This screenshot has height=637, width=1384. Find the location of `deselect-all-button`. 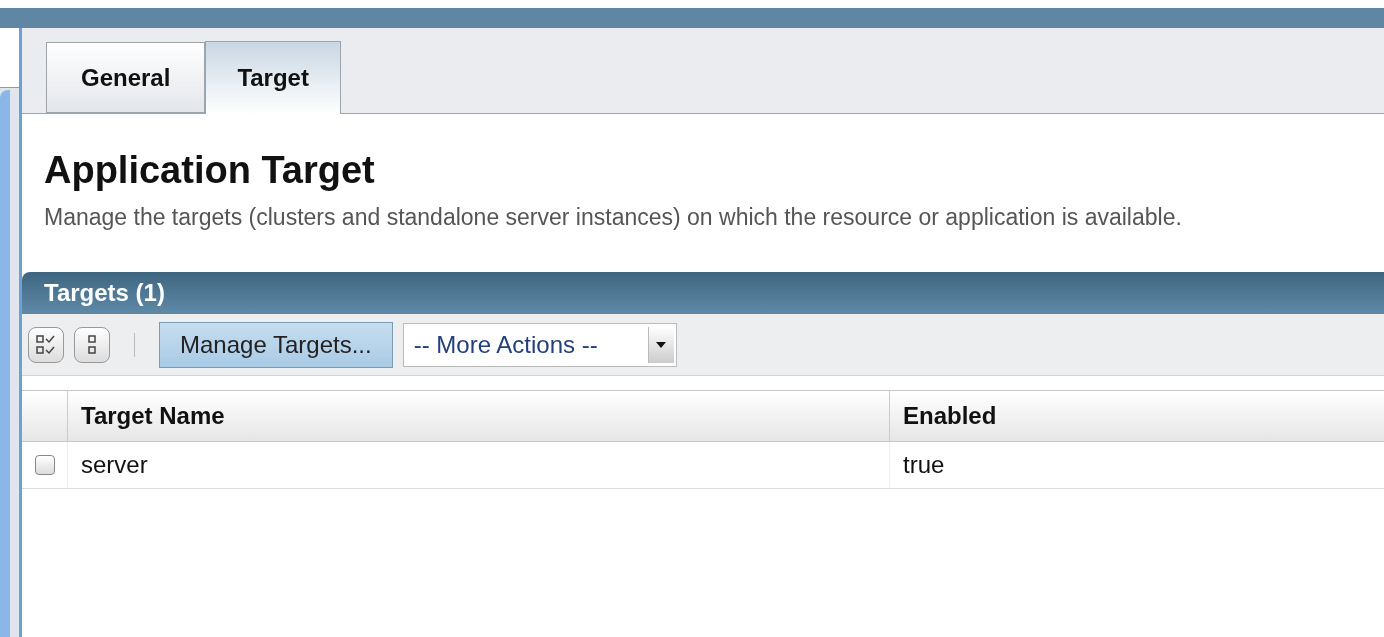

deselect-all-button is located at coordinates (92, 344).